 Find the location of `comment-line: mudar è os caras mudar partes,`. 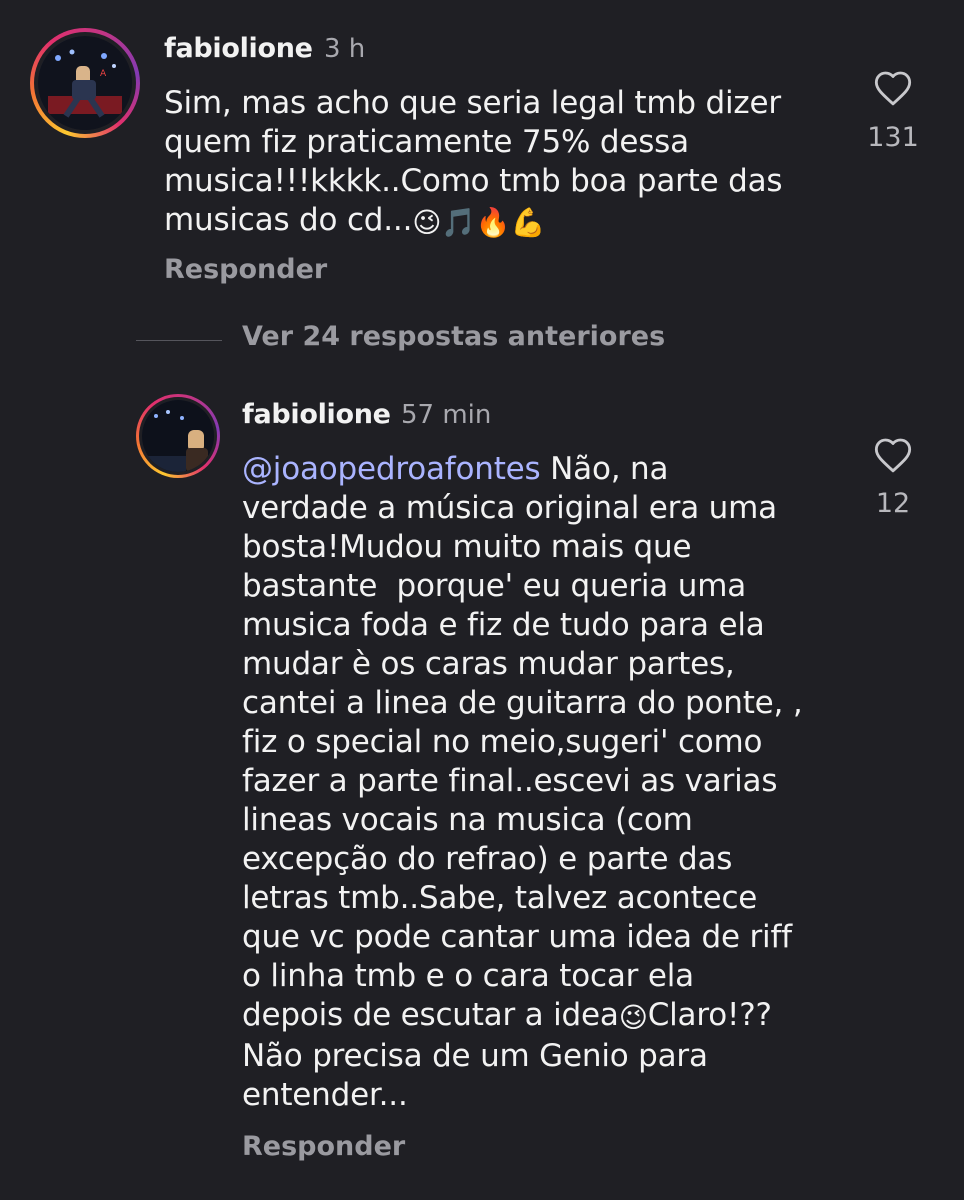

comment-line: mudar è os caras mudar partes, is located at coordinates (488, 664).